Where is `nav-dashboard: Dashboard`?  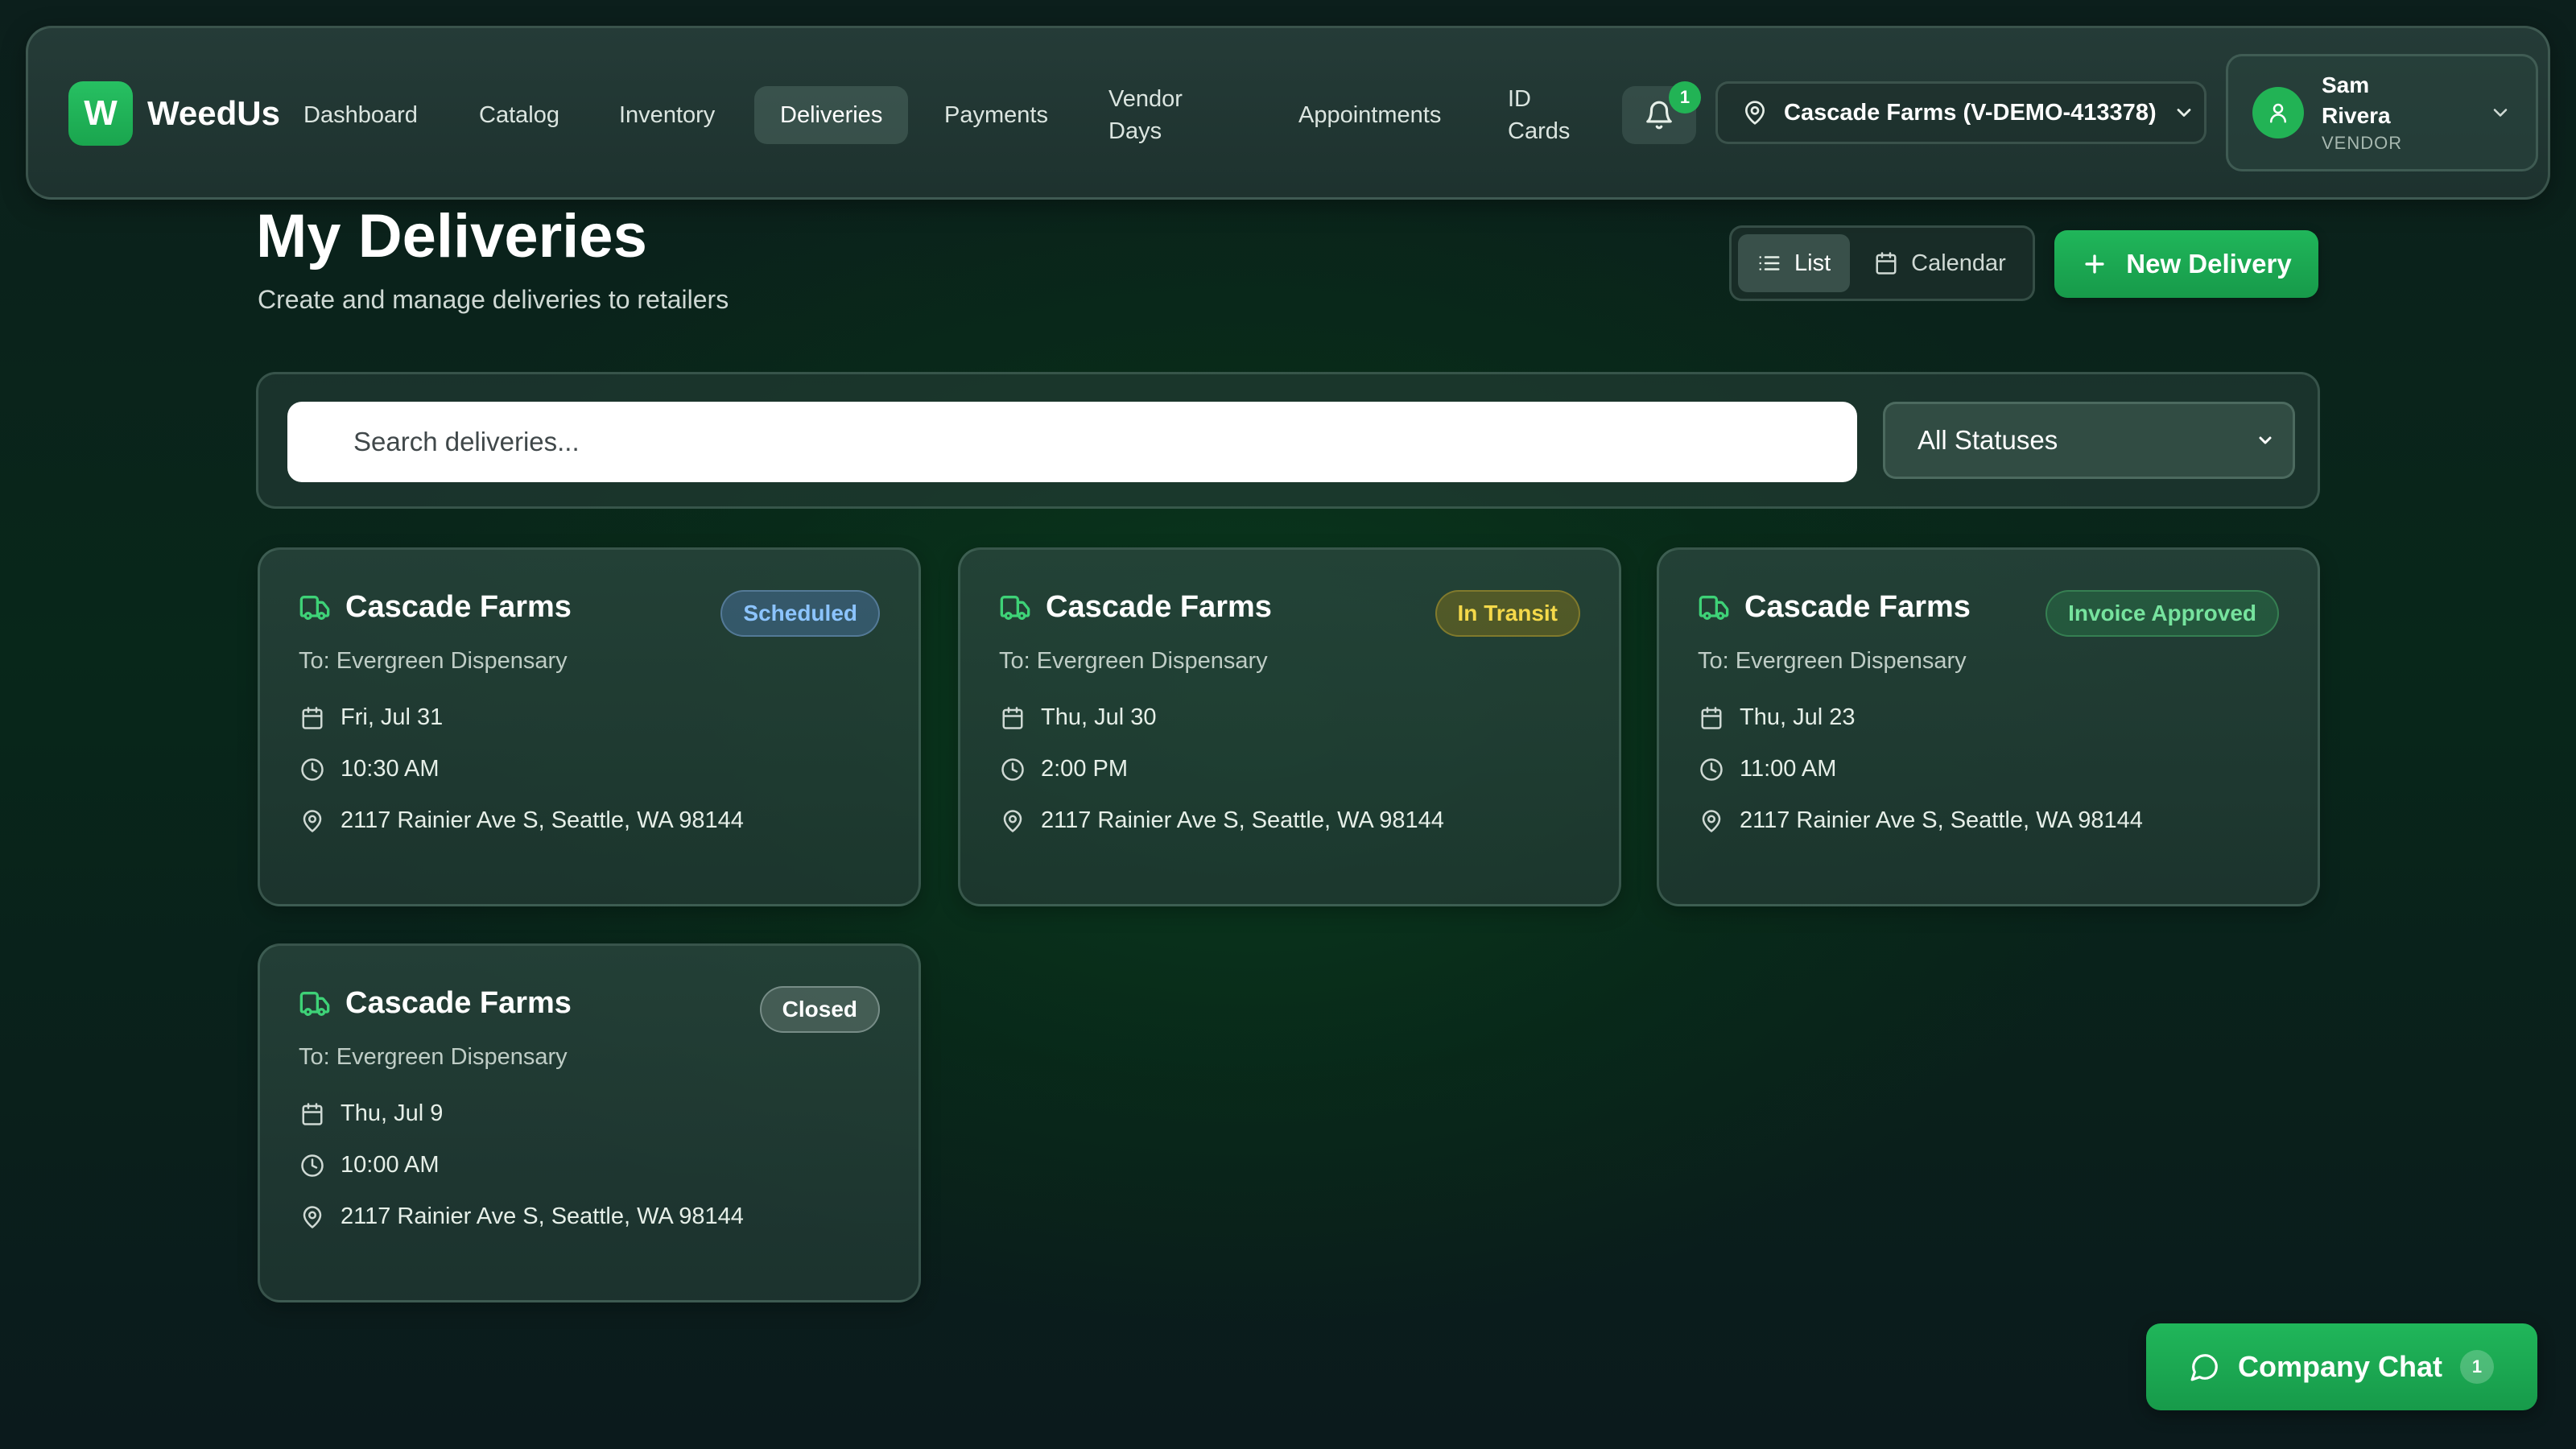 nav-dashboard: Dashboard is located at coordinates (360, 115).